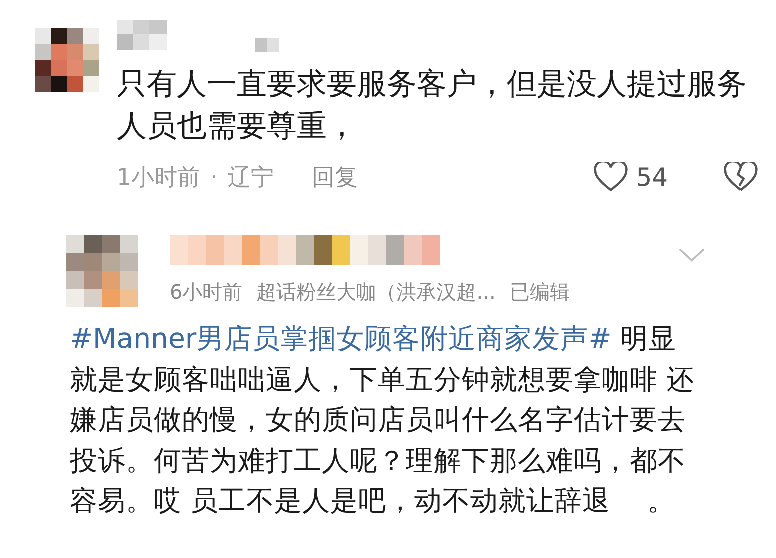  I want to click on reply-button: 回复, so click(335, 177).